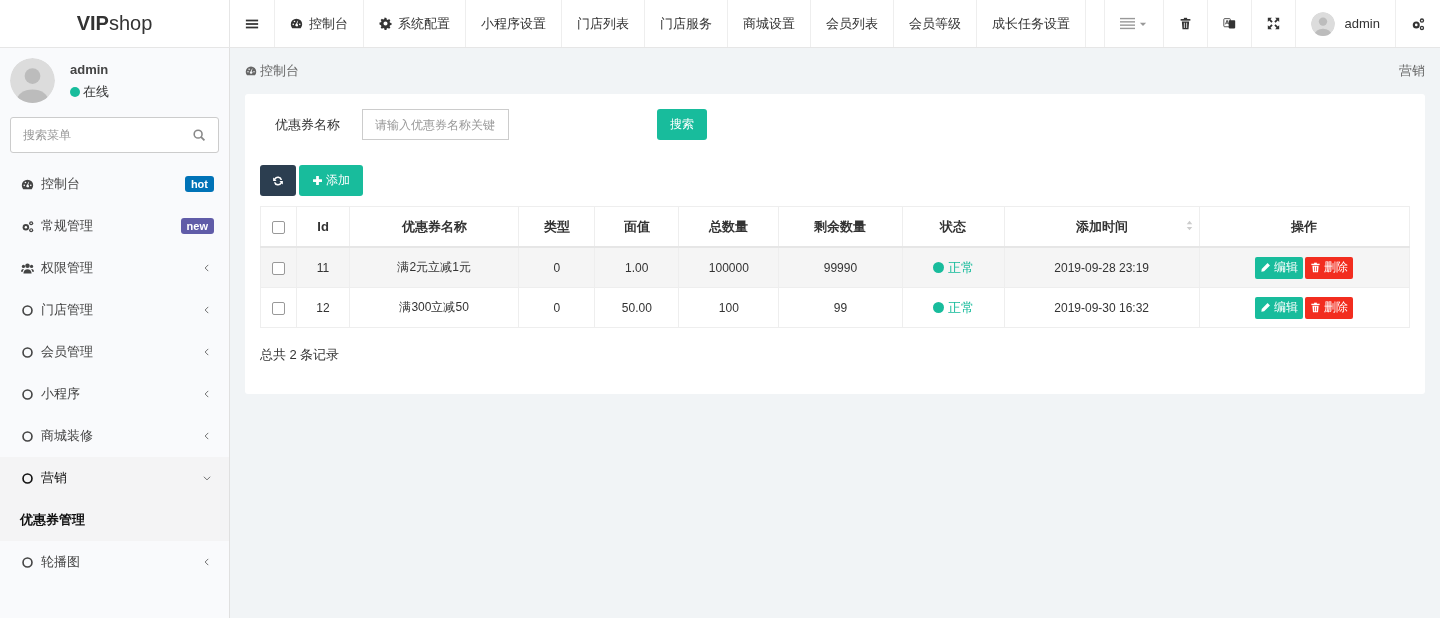 The height and width of the screenshot is (618, 1440). Describe the element at coordinates (96, 92) in the screenshot. I see `status-text: 在线` at that location.